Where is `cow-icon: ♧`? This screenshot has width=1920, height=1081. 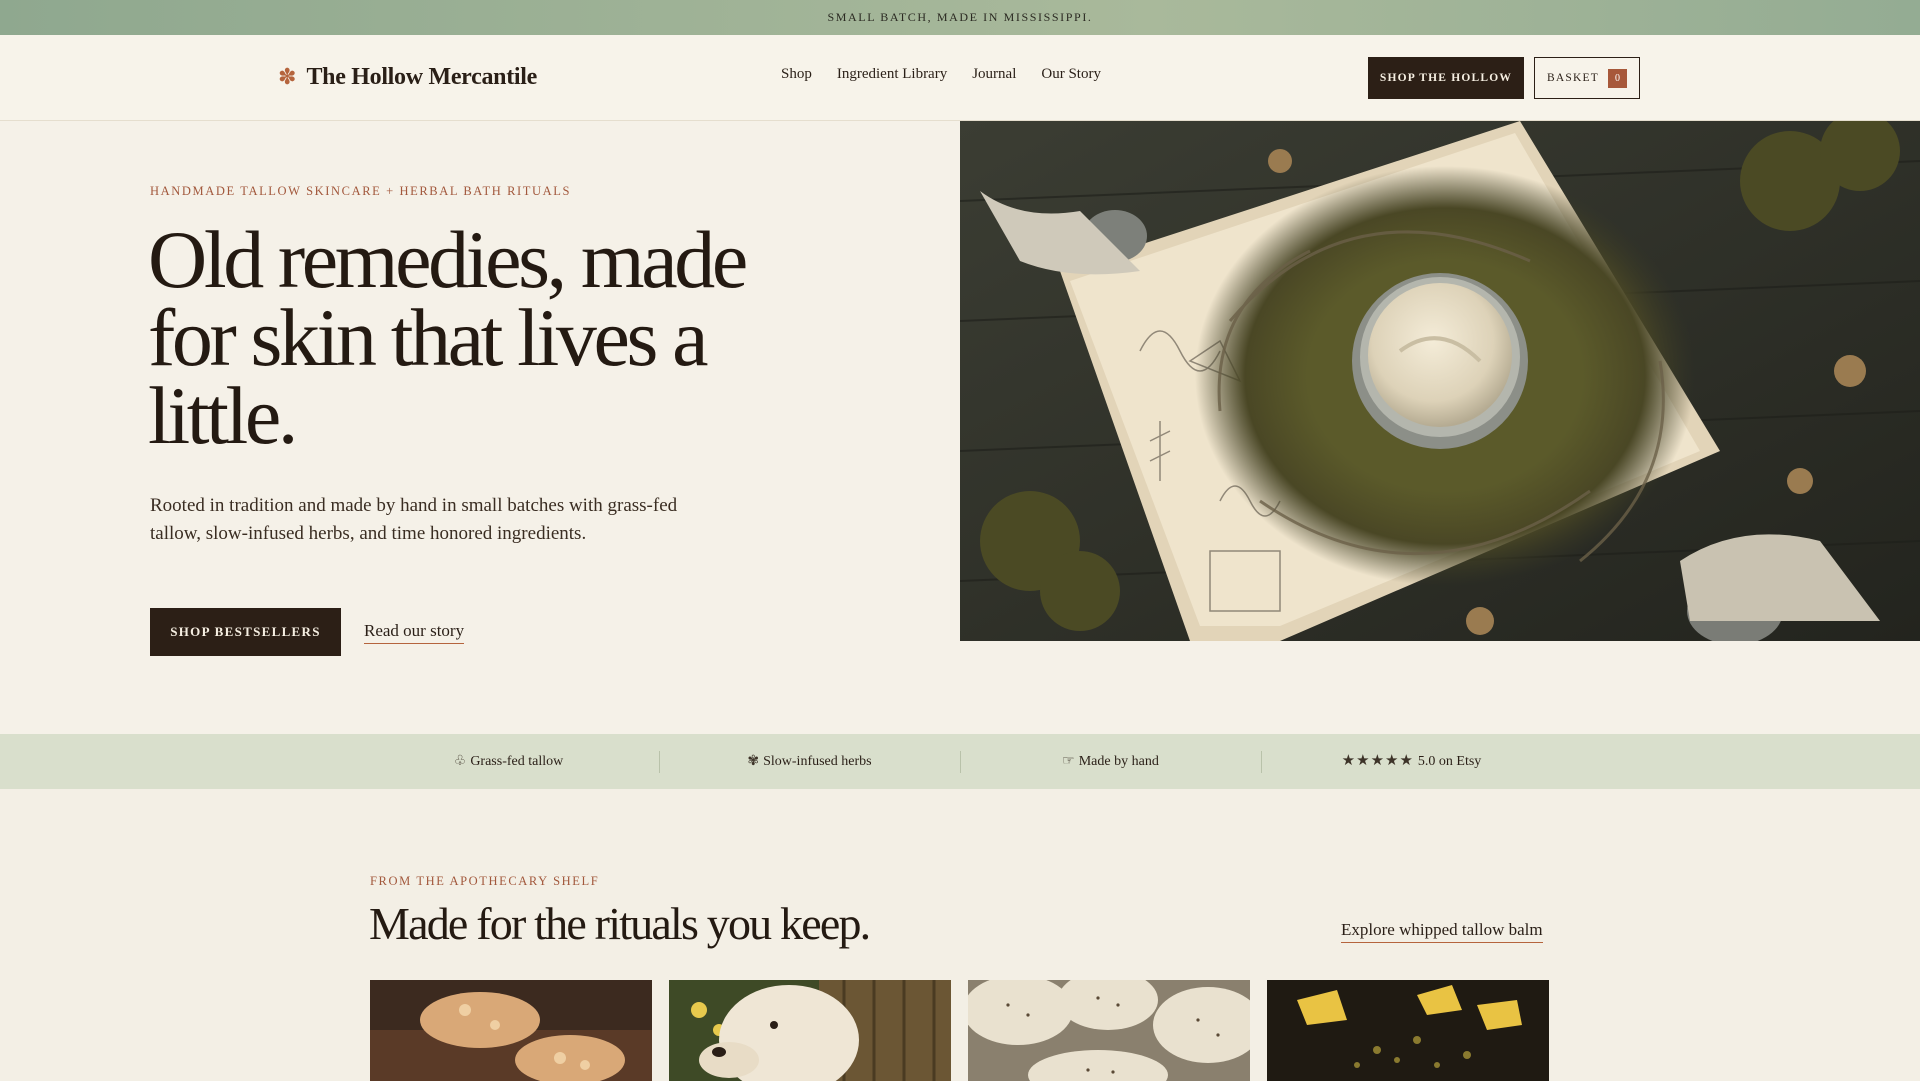
cow-icon: ♧ is located at coordinates (460, 761).